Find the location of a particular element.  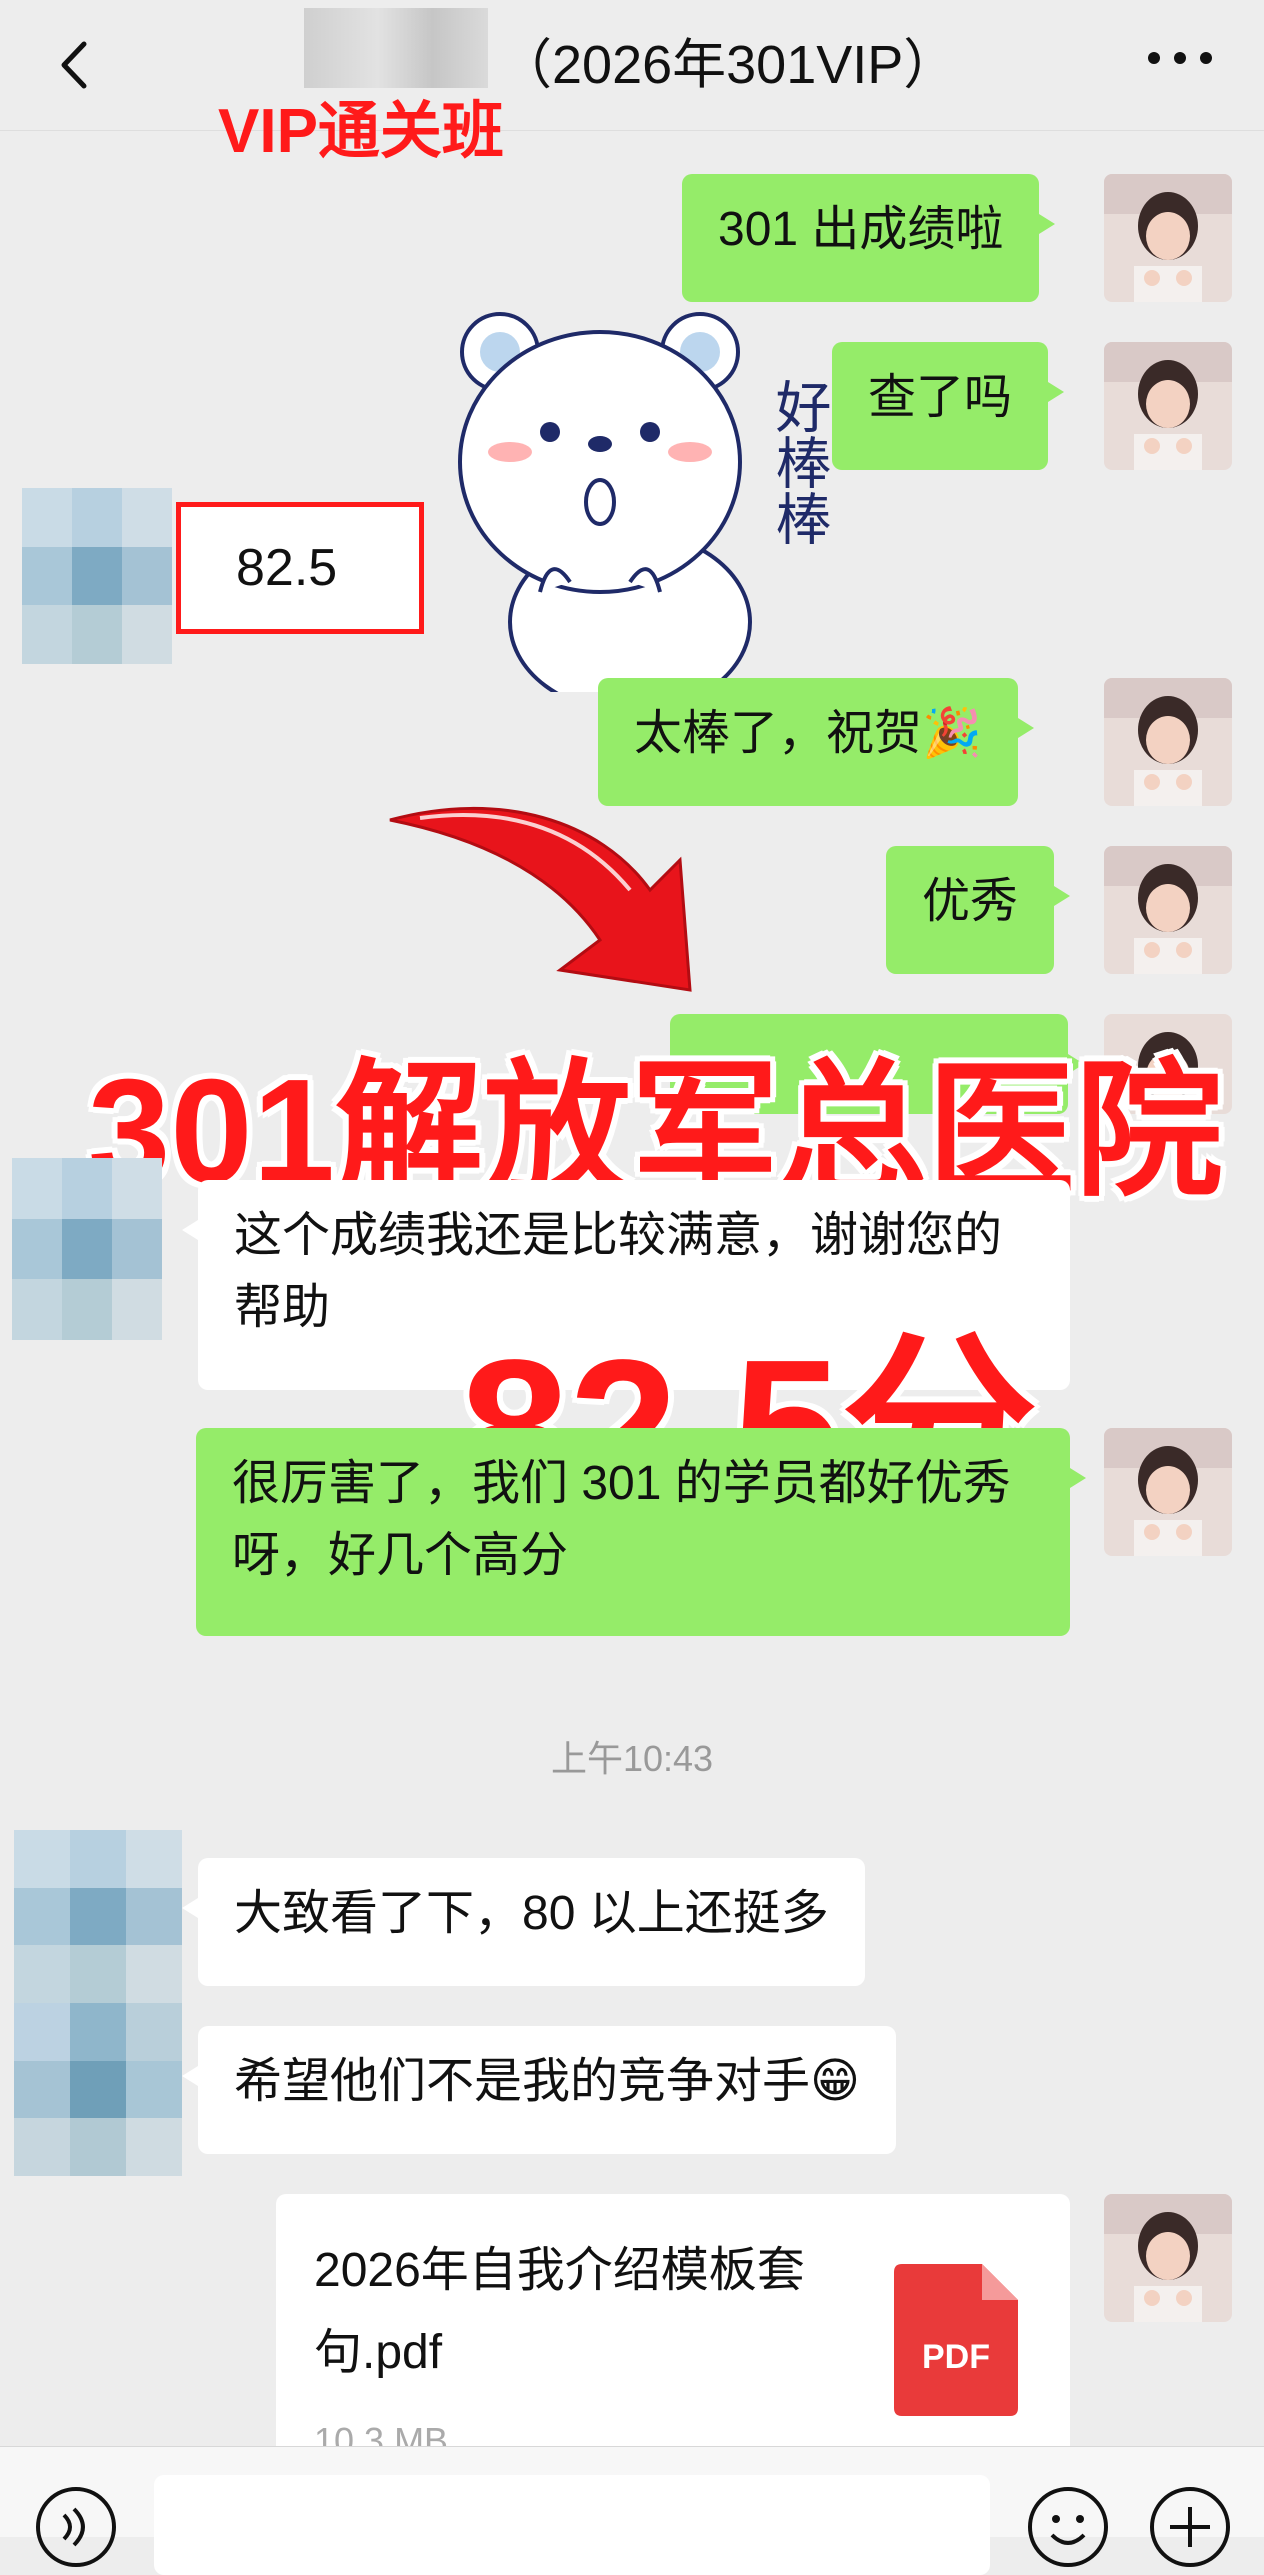

message-bubble-sent: 优秀 is located at coordinates (978, 910).